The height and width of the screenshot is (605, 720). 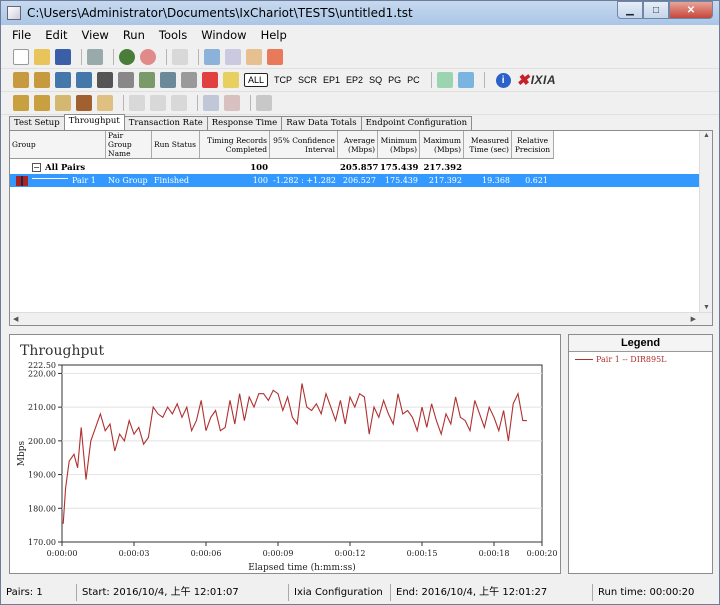 I want to click on all-pairs-maximum: 217.392, so click(x=442, y=167).